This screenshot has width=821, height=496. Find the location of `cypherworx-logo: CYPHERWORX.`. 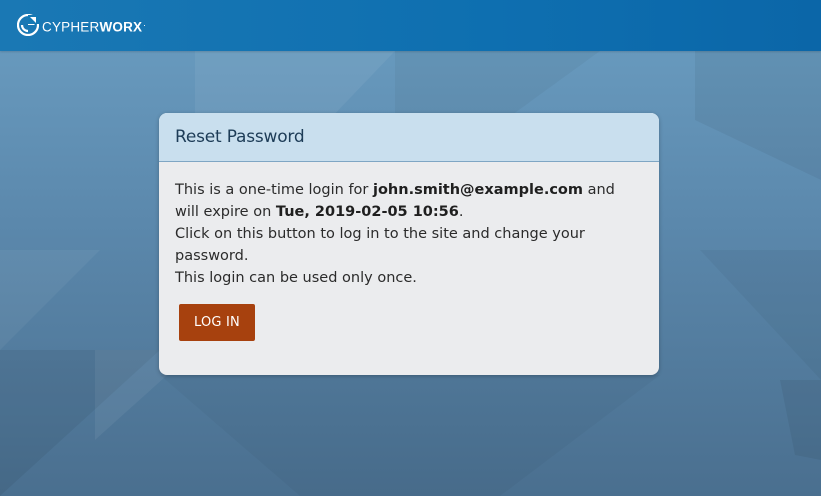

cypherworx-logo: CYPHERWORX. is located at coordinates (81, 25).